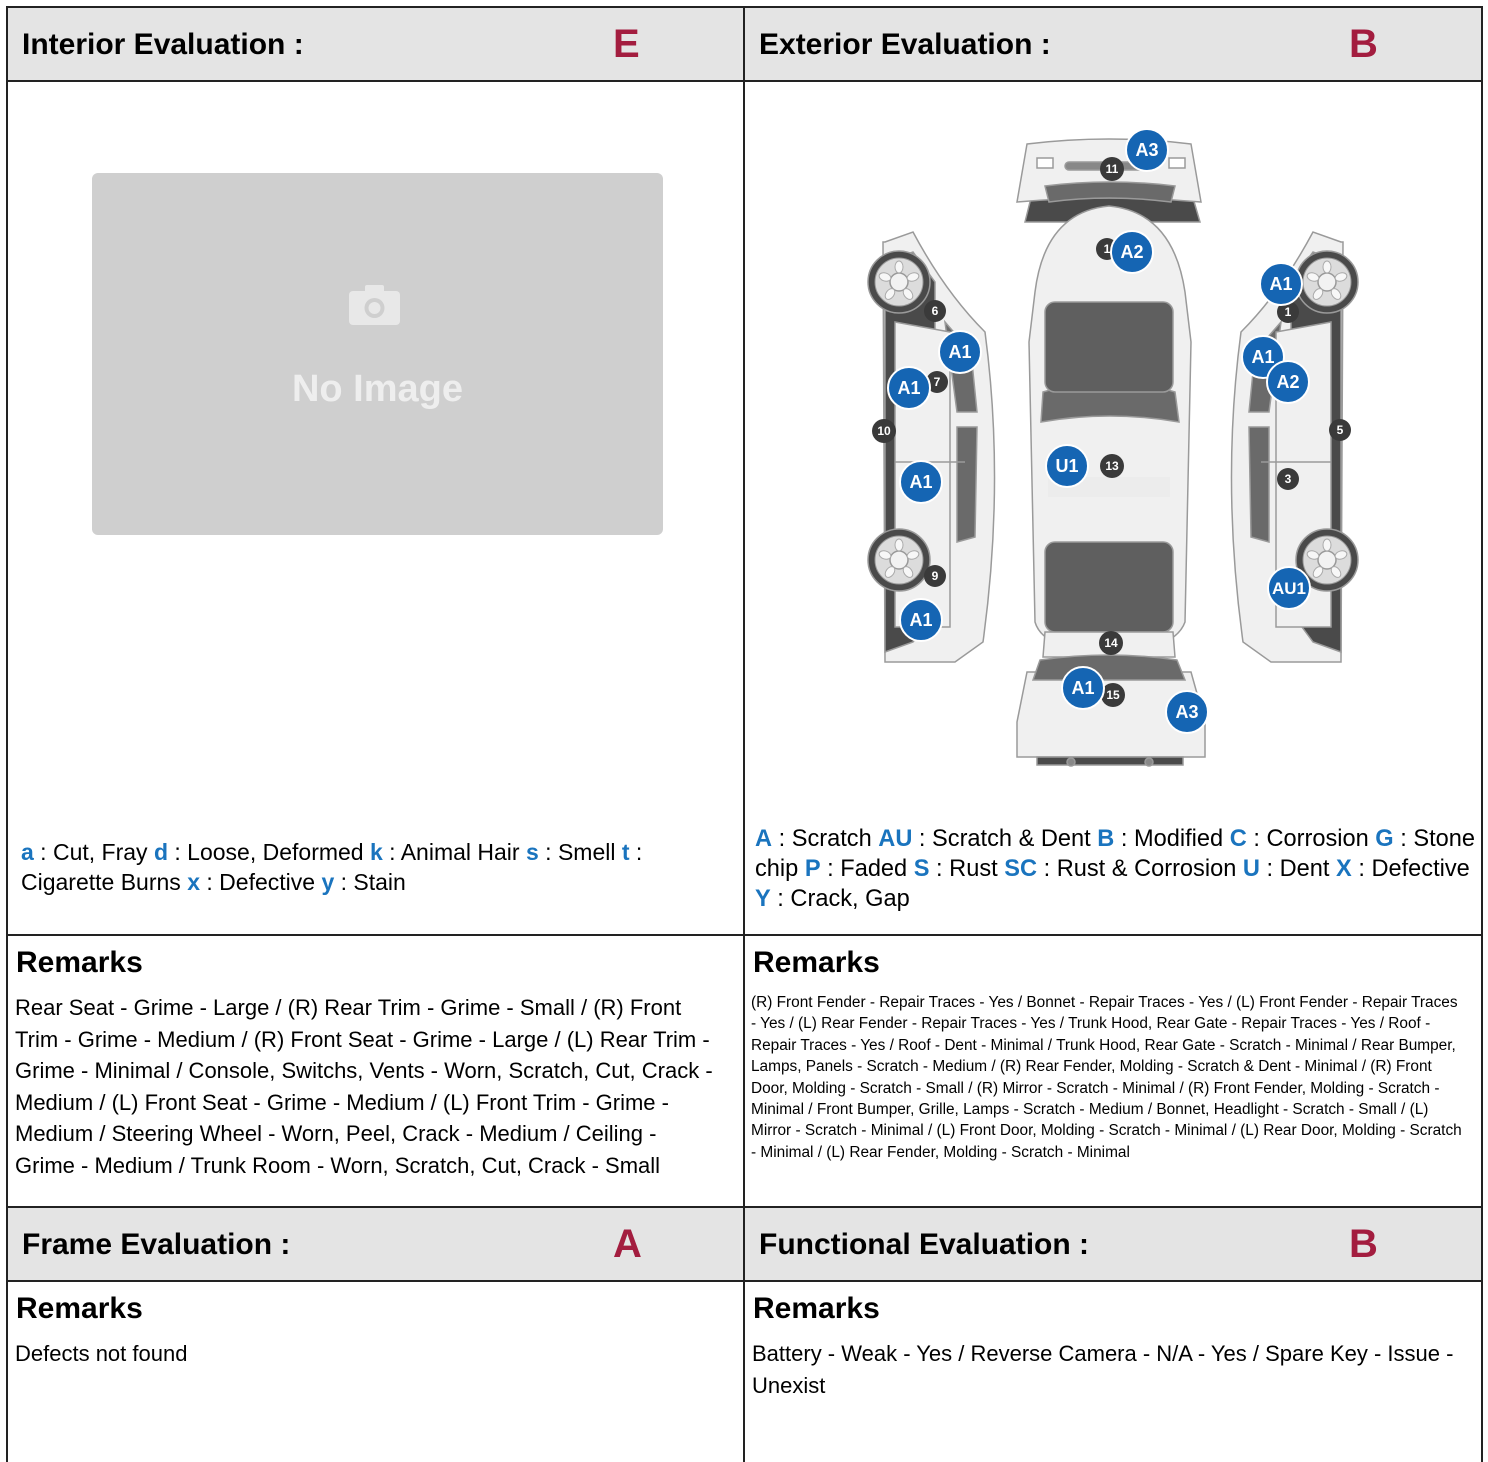  I want to click on svg-text: 15, so click(1113, 695).